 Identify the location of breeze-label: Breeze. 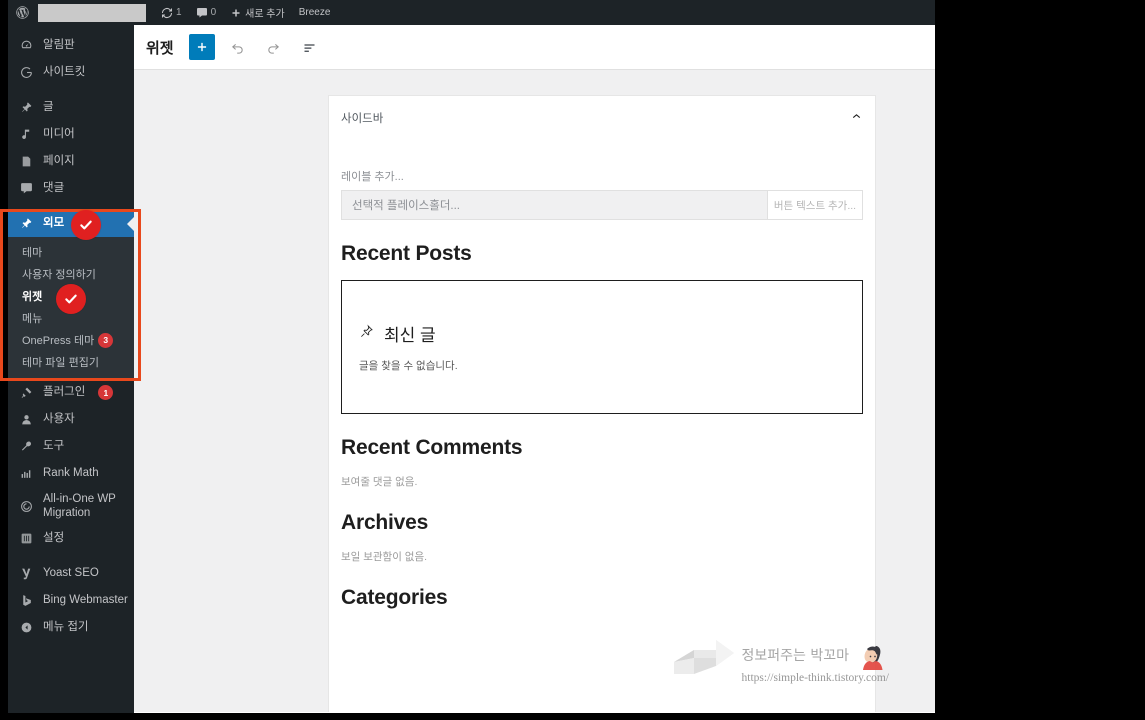
(314, 12).